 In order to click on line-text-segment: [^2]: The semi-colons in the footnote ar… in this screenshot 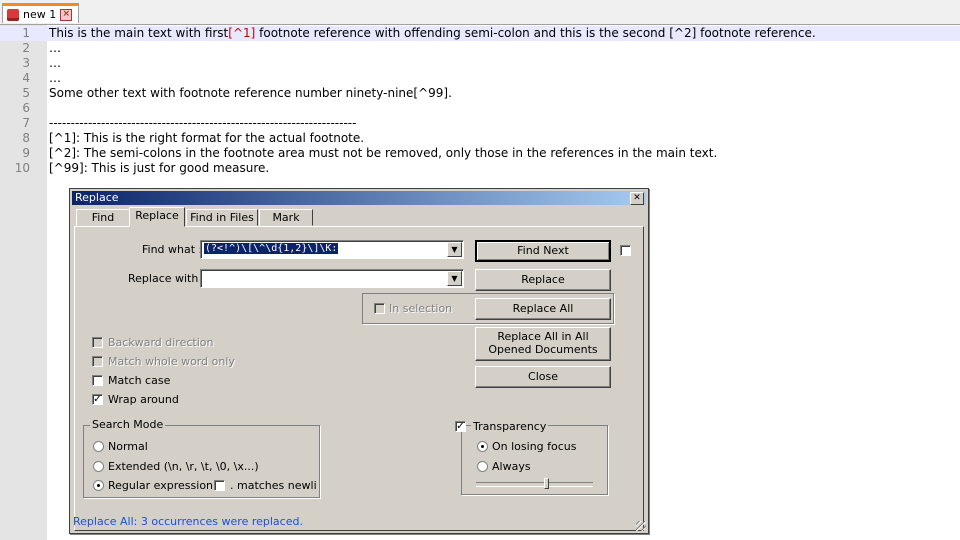, I will do `click(383, 153)`.